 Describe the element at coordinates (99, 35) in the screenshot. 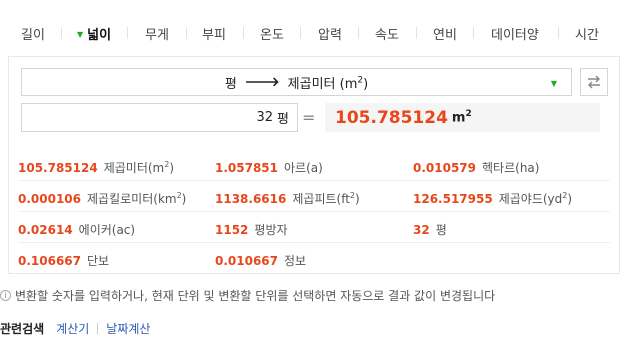

I see `tab-area-label: 넓이` at that location.